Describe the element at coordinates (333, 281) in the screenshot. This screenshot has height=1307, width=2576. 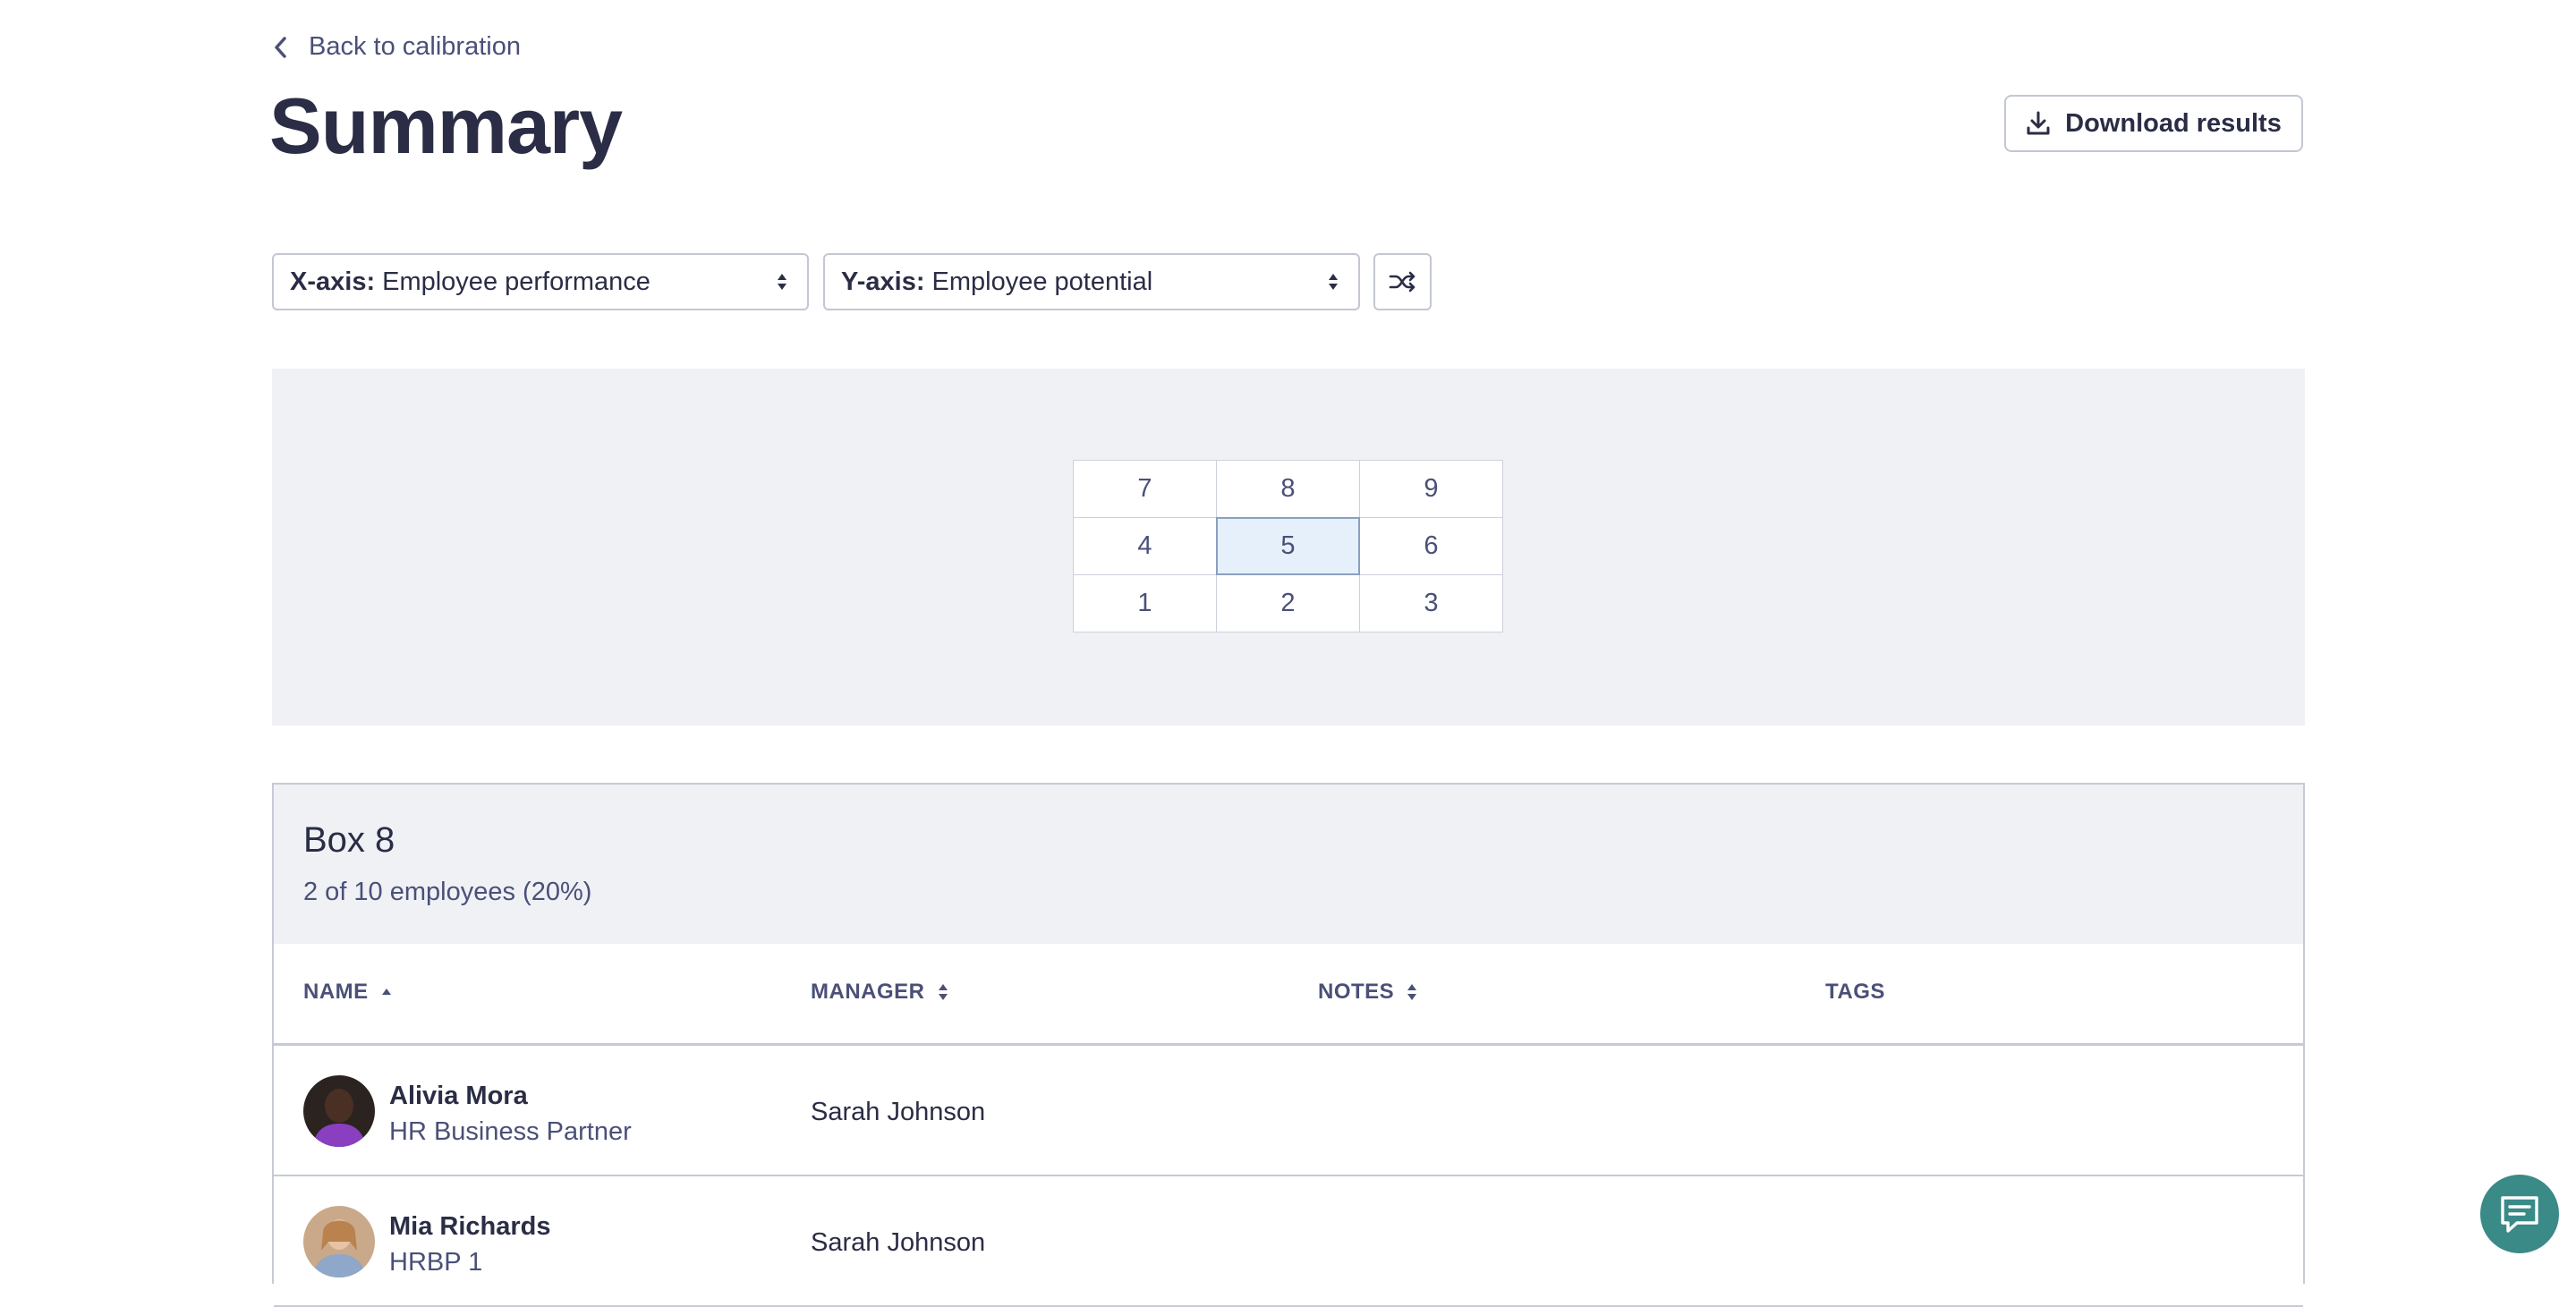
I see `x-axis-label: X-axis:` at that location.